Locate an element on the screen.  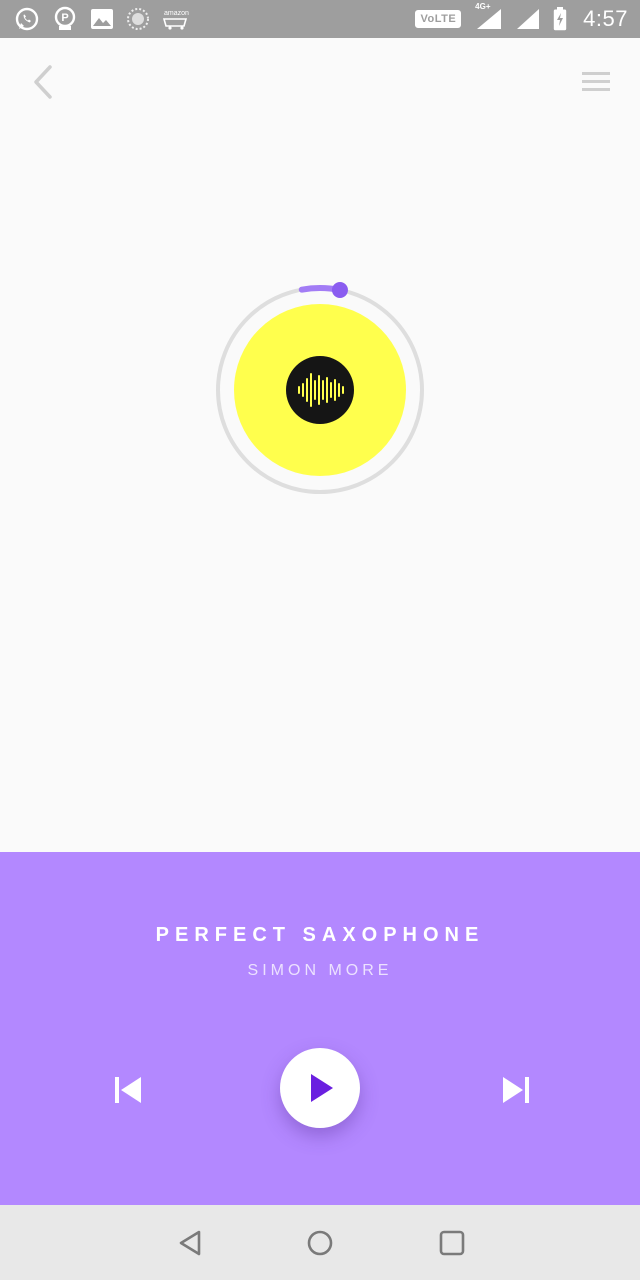
hamburger-menu-icon is located at coordinates (596, 81).